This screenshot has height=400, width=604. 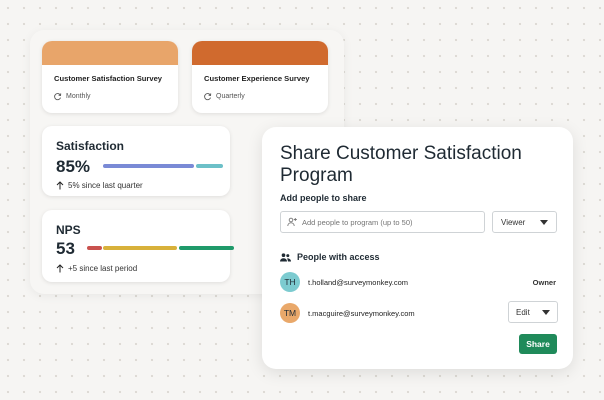 What do you see at coordinates (290, 282) in the screenshot?
I see `avatar: TH` at bounding box center [290, 282].